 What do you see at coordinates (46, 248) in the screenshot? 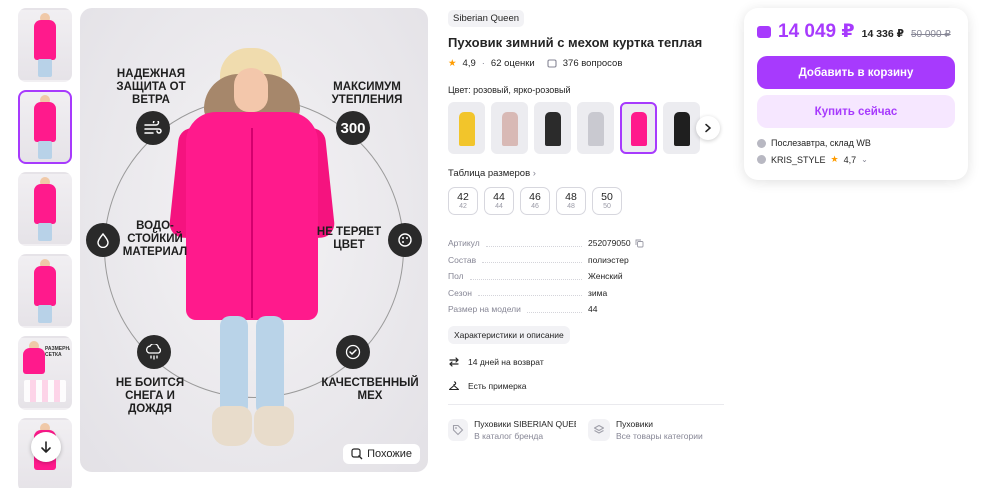
I see `thumbnail-strip: РАЗМЕРНАЯ СЕТКА` at bounding box center [46, 248].